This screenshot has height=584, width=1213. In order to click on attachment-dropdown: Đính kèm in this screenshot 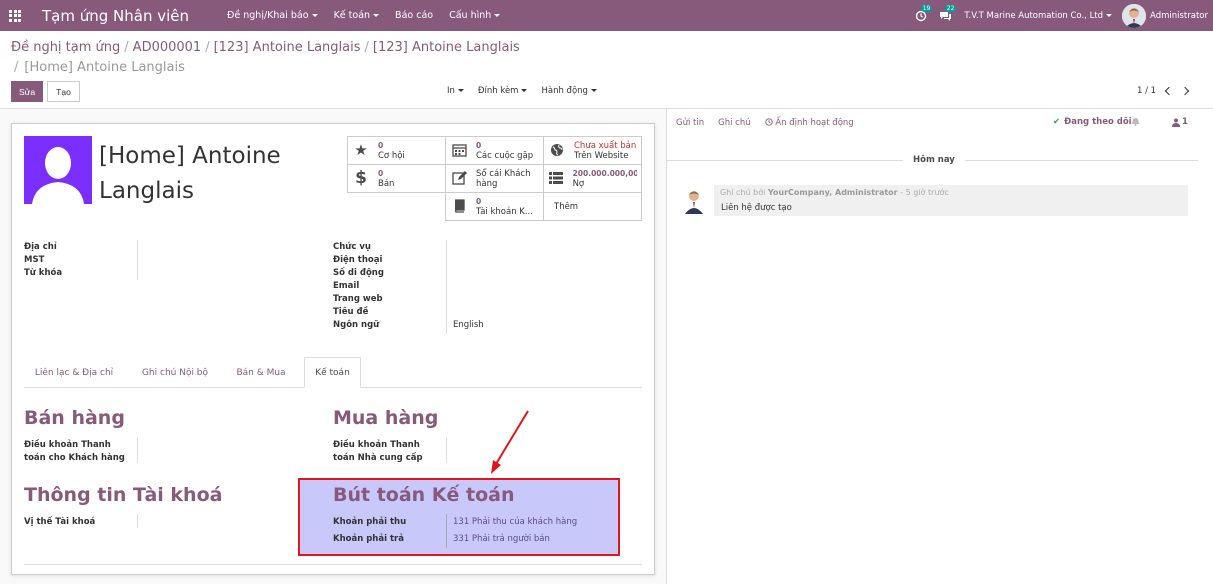, I will do `click(503, 91)`.